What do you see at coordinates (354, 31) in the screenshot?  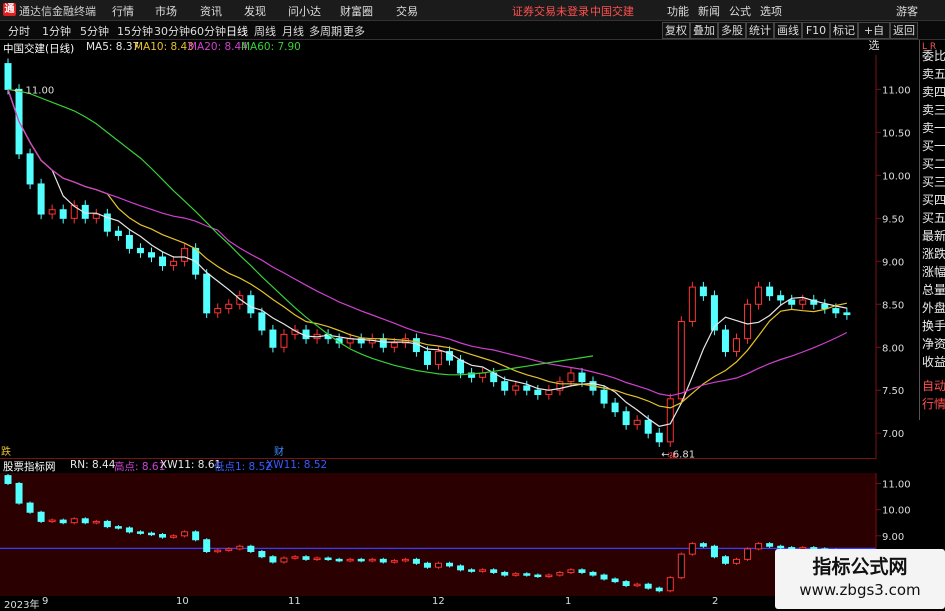 I see `period-more: 更多` at bounding box center [354, 31].